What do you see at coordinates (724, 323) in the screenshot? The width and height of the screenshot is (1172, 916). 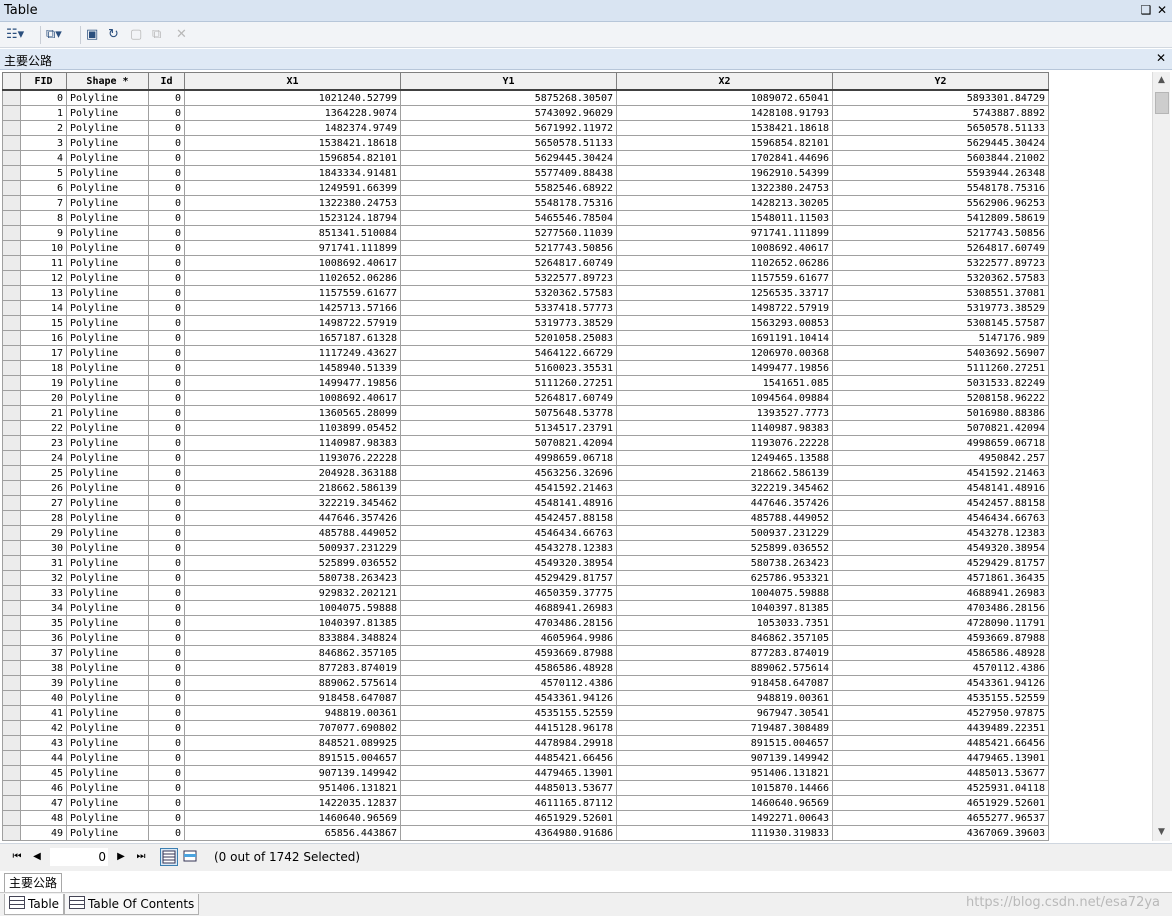 I see `cell-x2: 1563293.00853` at bounding box center [724, 323].